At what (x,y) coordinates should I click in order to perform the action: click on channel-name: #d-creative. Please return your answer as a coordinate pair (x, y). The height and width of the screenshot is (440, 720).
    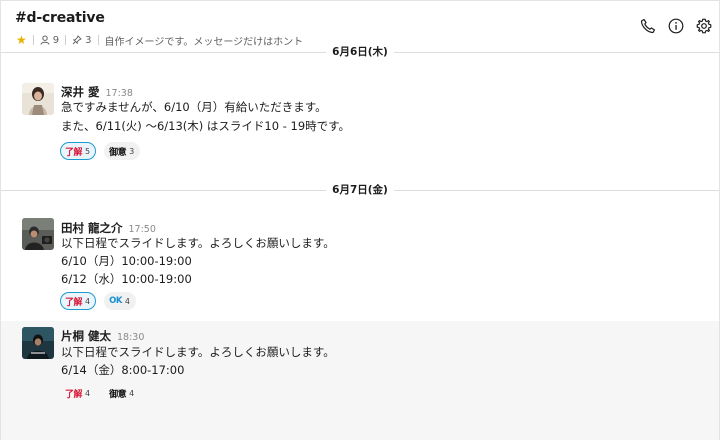
    Looking at the image, I should click on (60, 18).